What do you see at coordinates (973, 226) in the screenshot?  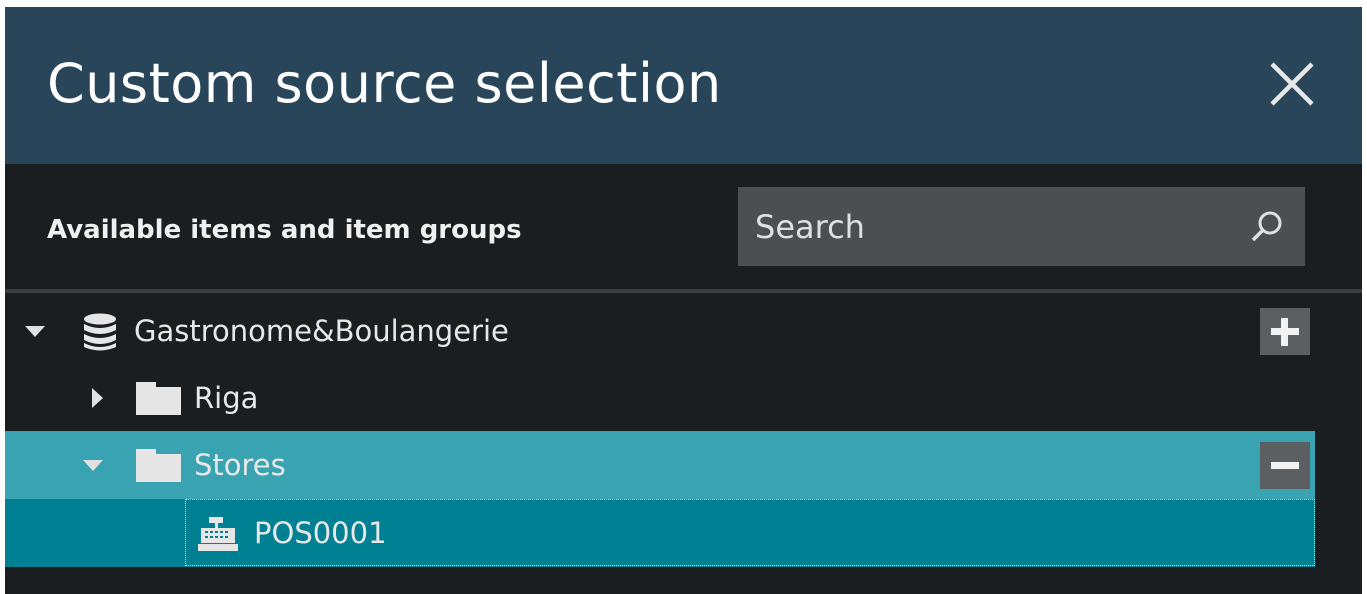 I see `search-input` at bounding box center [973, 226].